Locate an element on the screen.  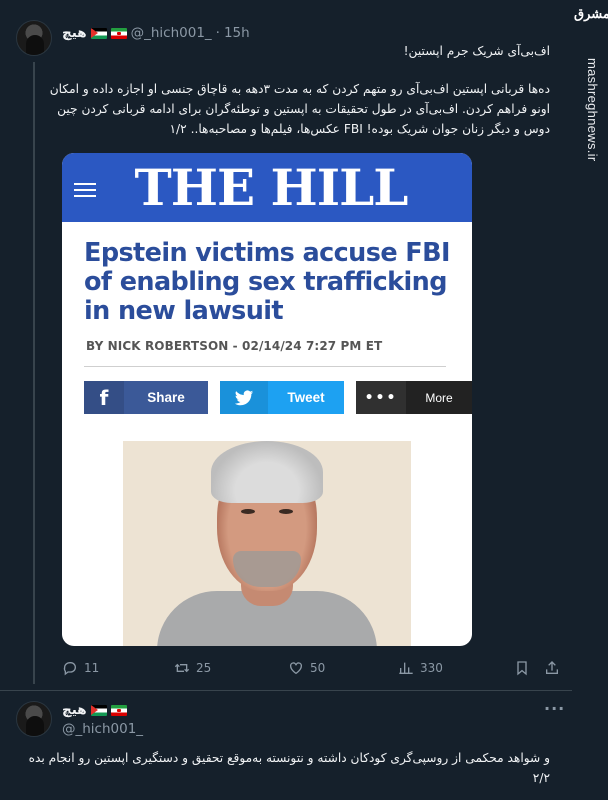
like-icon is located at coordinates (296, 668).